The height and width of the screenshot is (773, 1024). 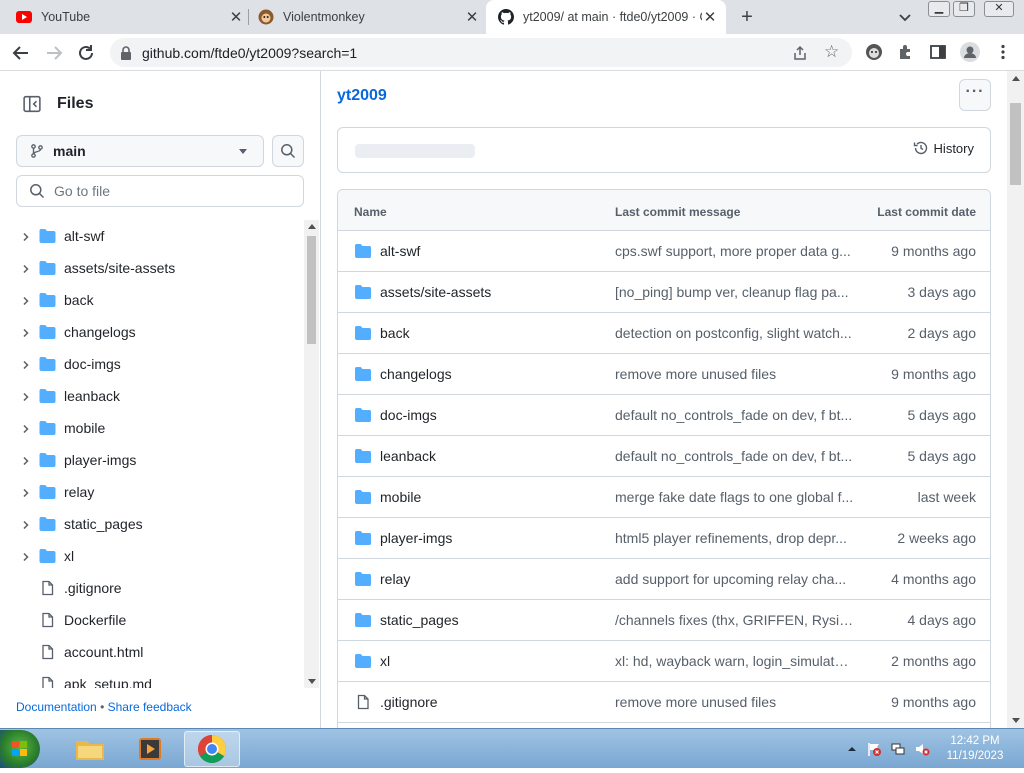 What do you see at coordinates (164, 191) in the screenshot?
I see `go-to-file-input` at bounding box center [164, 191].